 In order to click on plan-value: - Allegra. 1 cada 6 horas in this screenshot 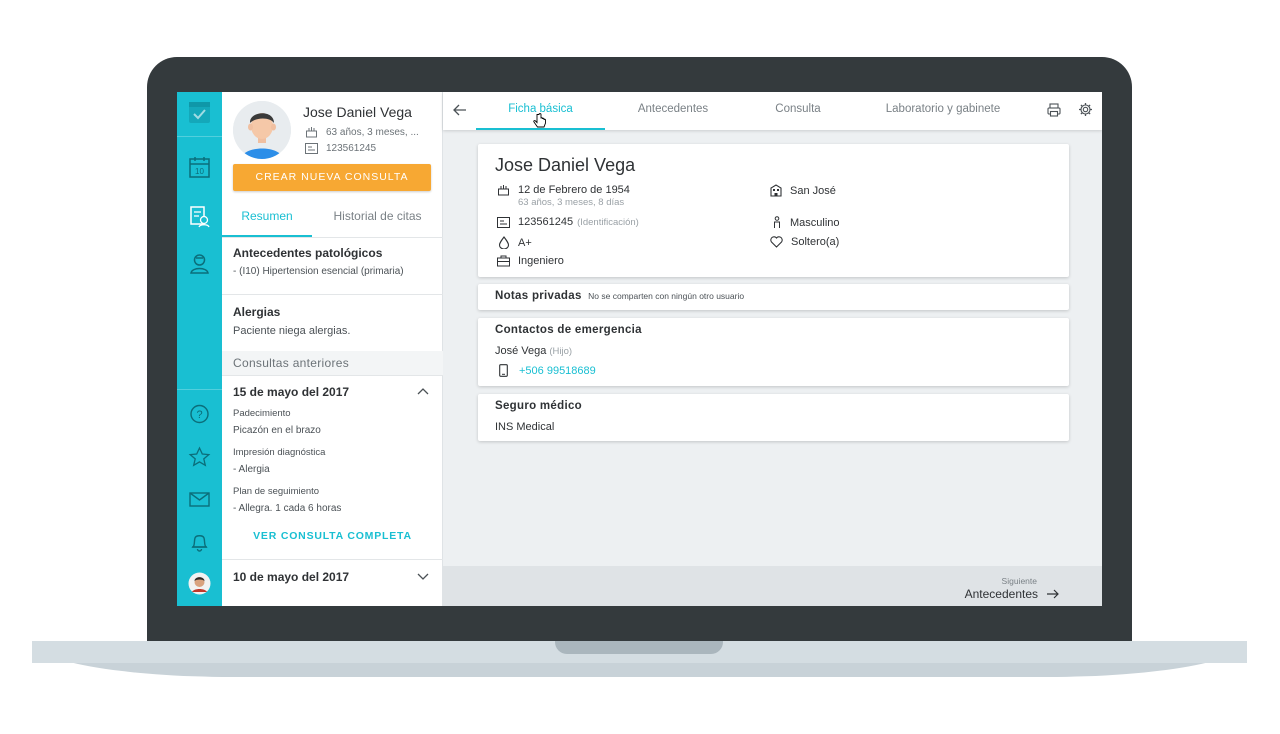, I will do `click(287, 508)`.